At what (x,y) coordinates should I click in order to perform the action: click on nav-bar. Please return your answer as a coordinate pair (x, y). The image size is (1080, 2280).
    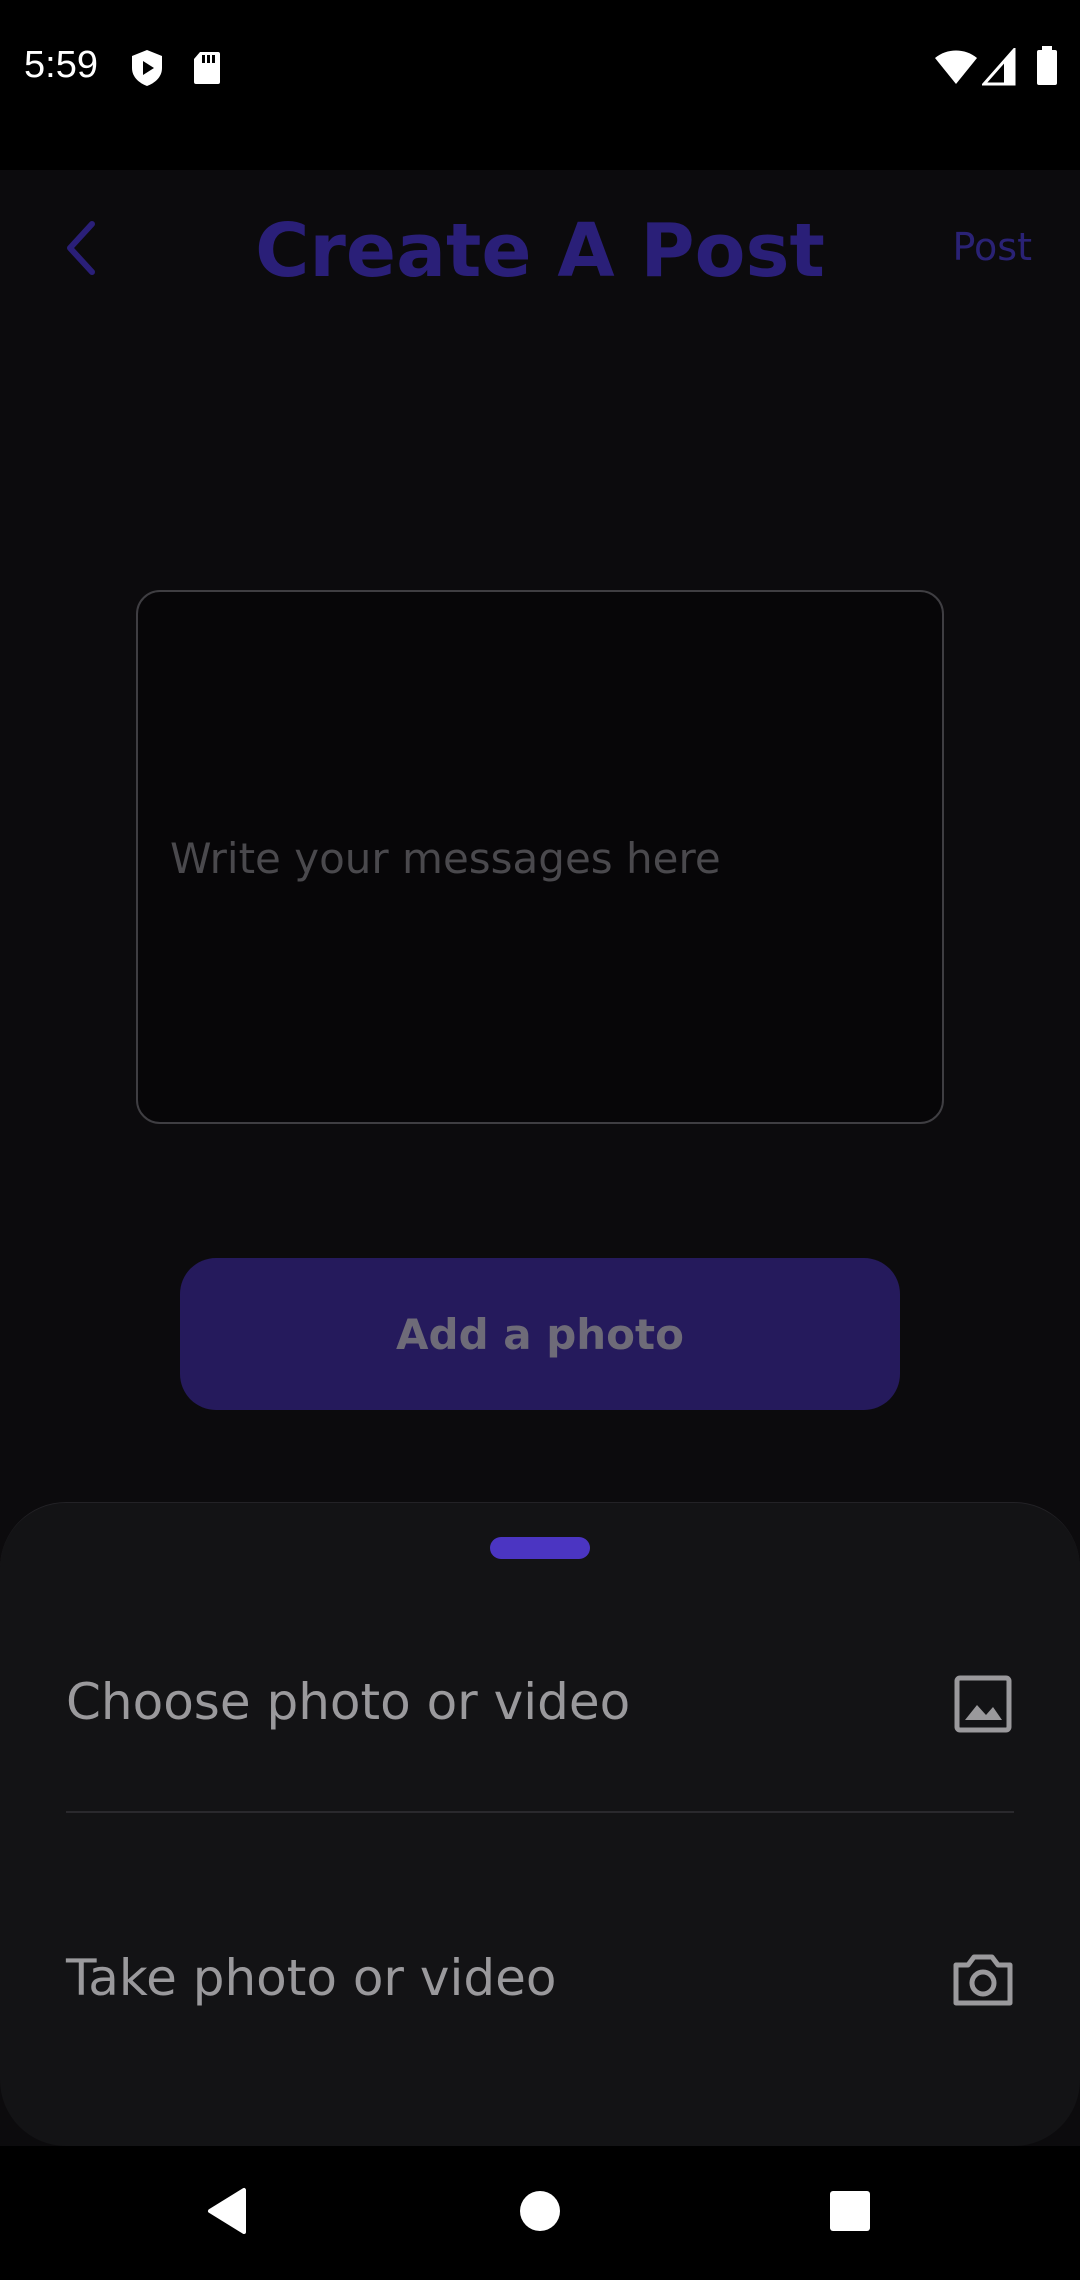
    Looking at the image, I should click on (540, 2213).